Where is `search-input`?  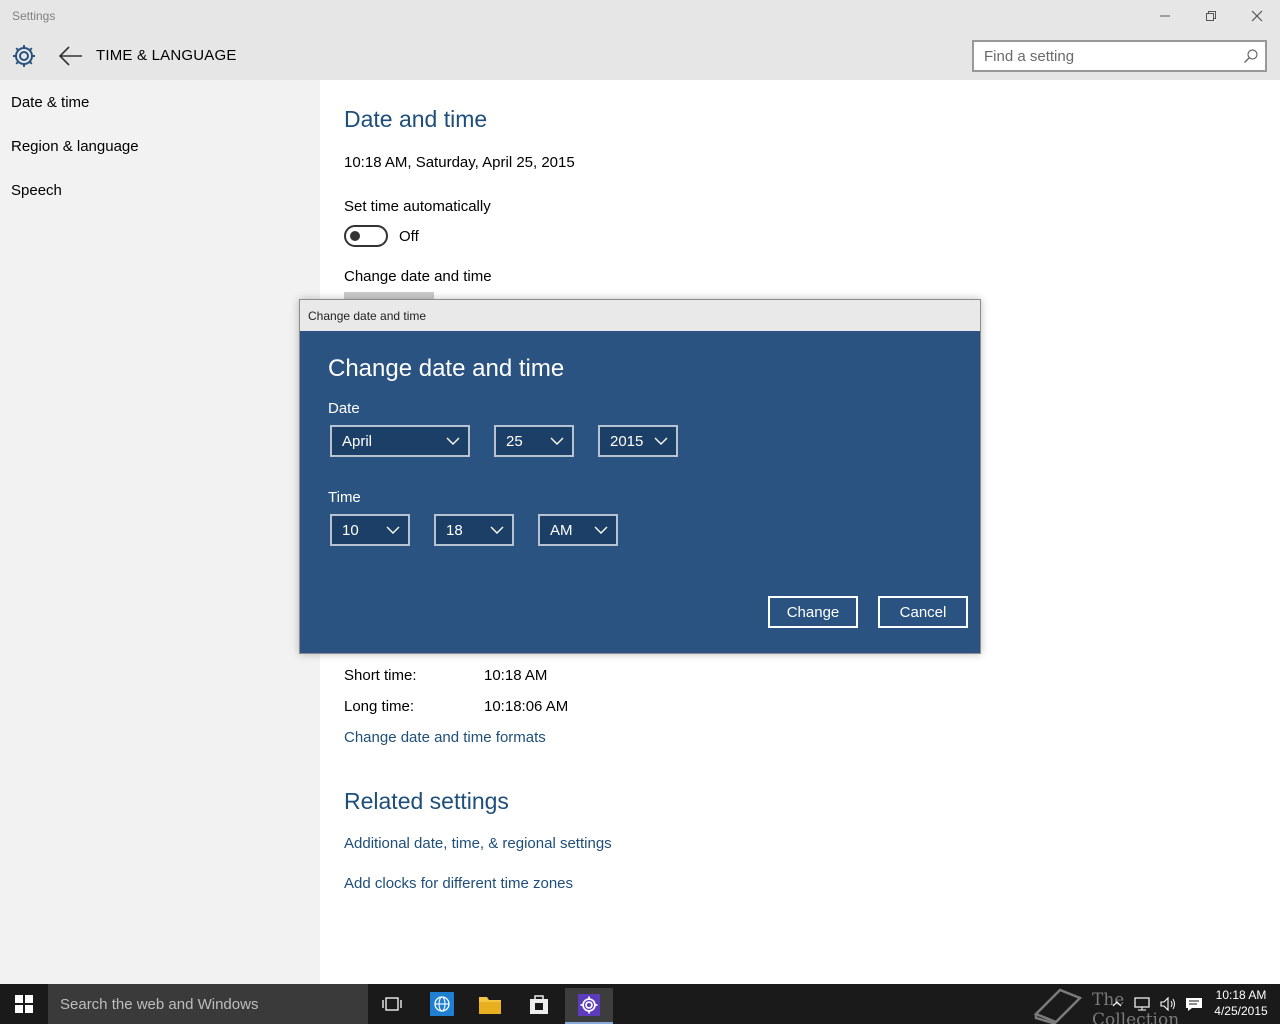
search-input is located at coordinates (1101, 56).